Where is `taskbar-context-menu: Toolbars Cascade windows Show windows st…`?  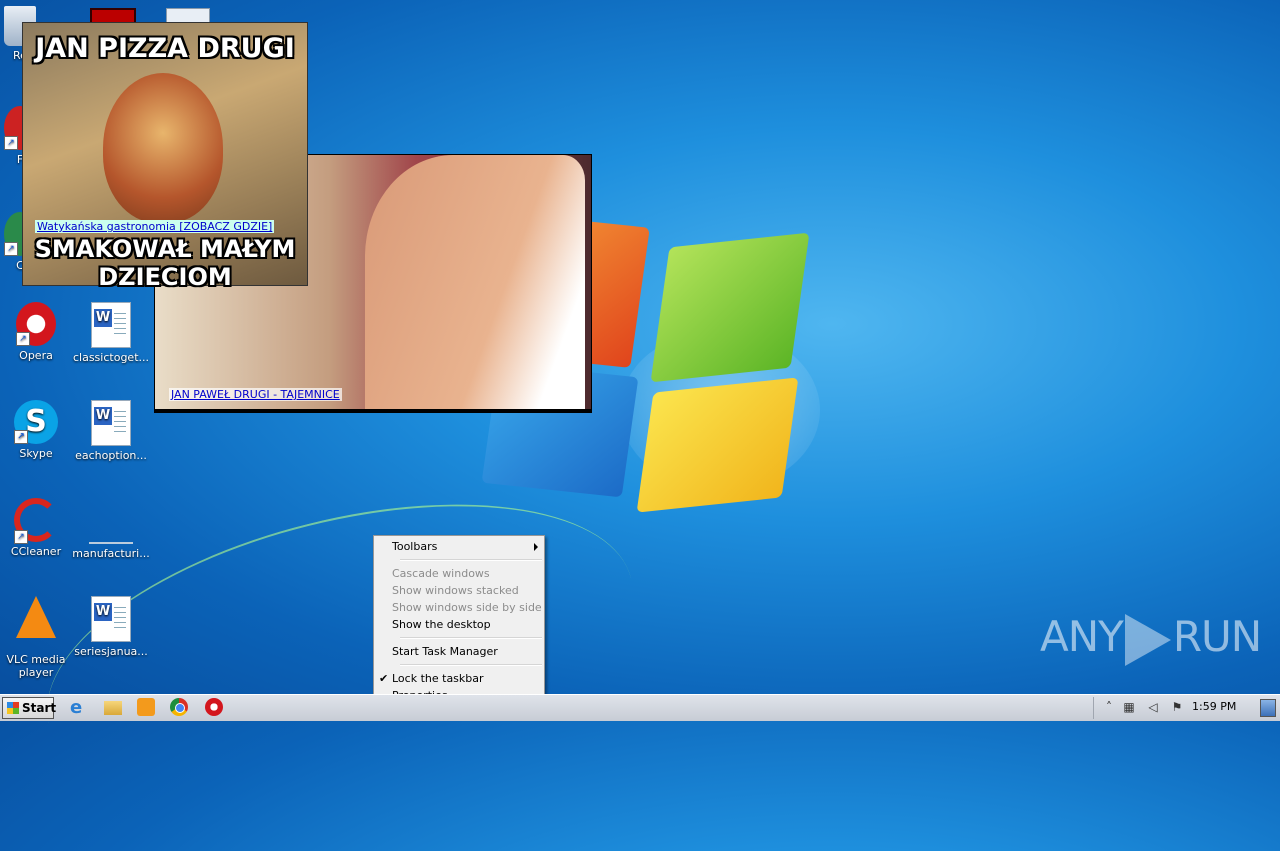
taskbar-context-menu: Toolbars Cascade windows Show windows st… is located at coordinates (459, 621).